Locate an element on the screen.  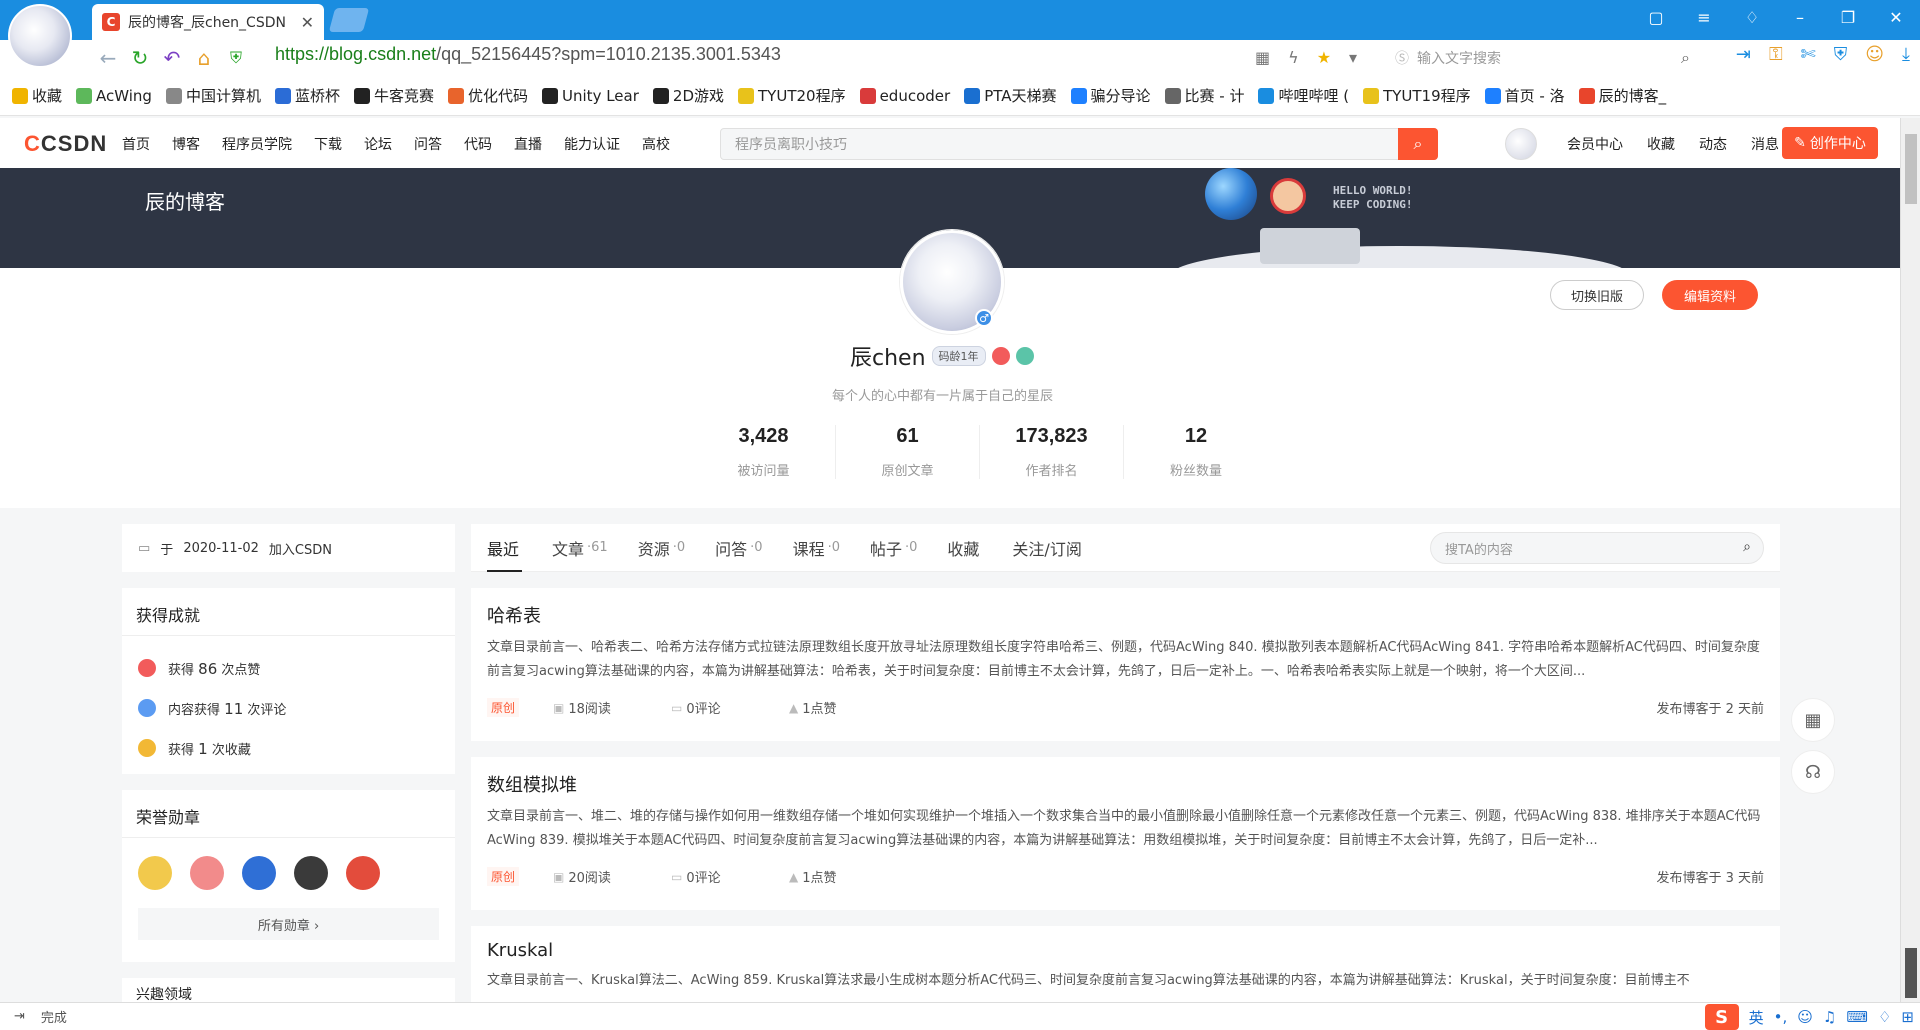
content-tab: 关注/订阅 is located at coordinates (1048, 548).